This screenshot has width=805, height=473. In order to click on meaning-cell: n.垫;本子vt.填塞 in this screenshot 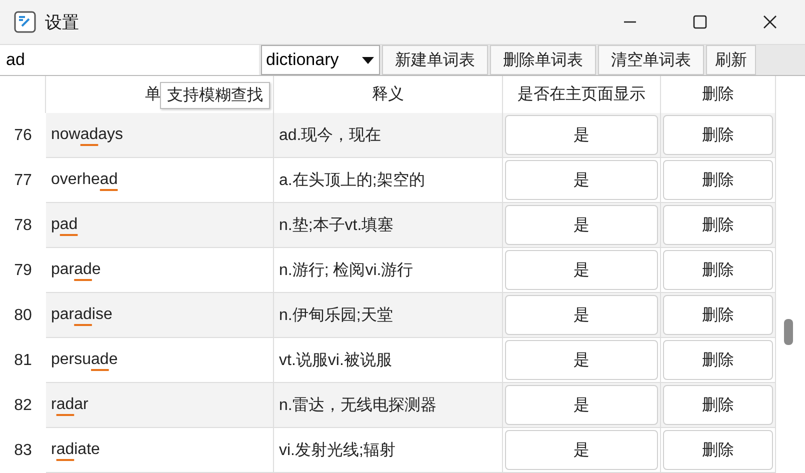, I will do `click(388, 225)`.